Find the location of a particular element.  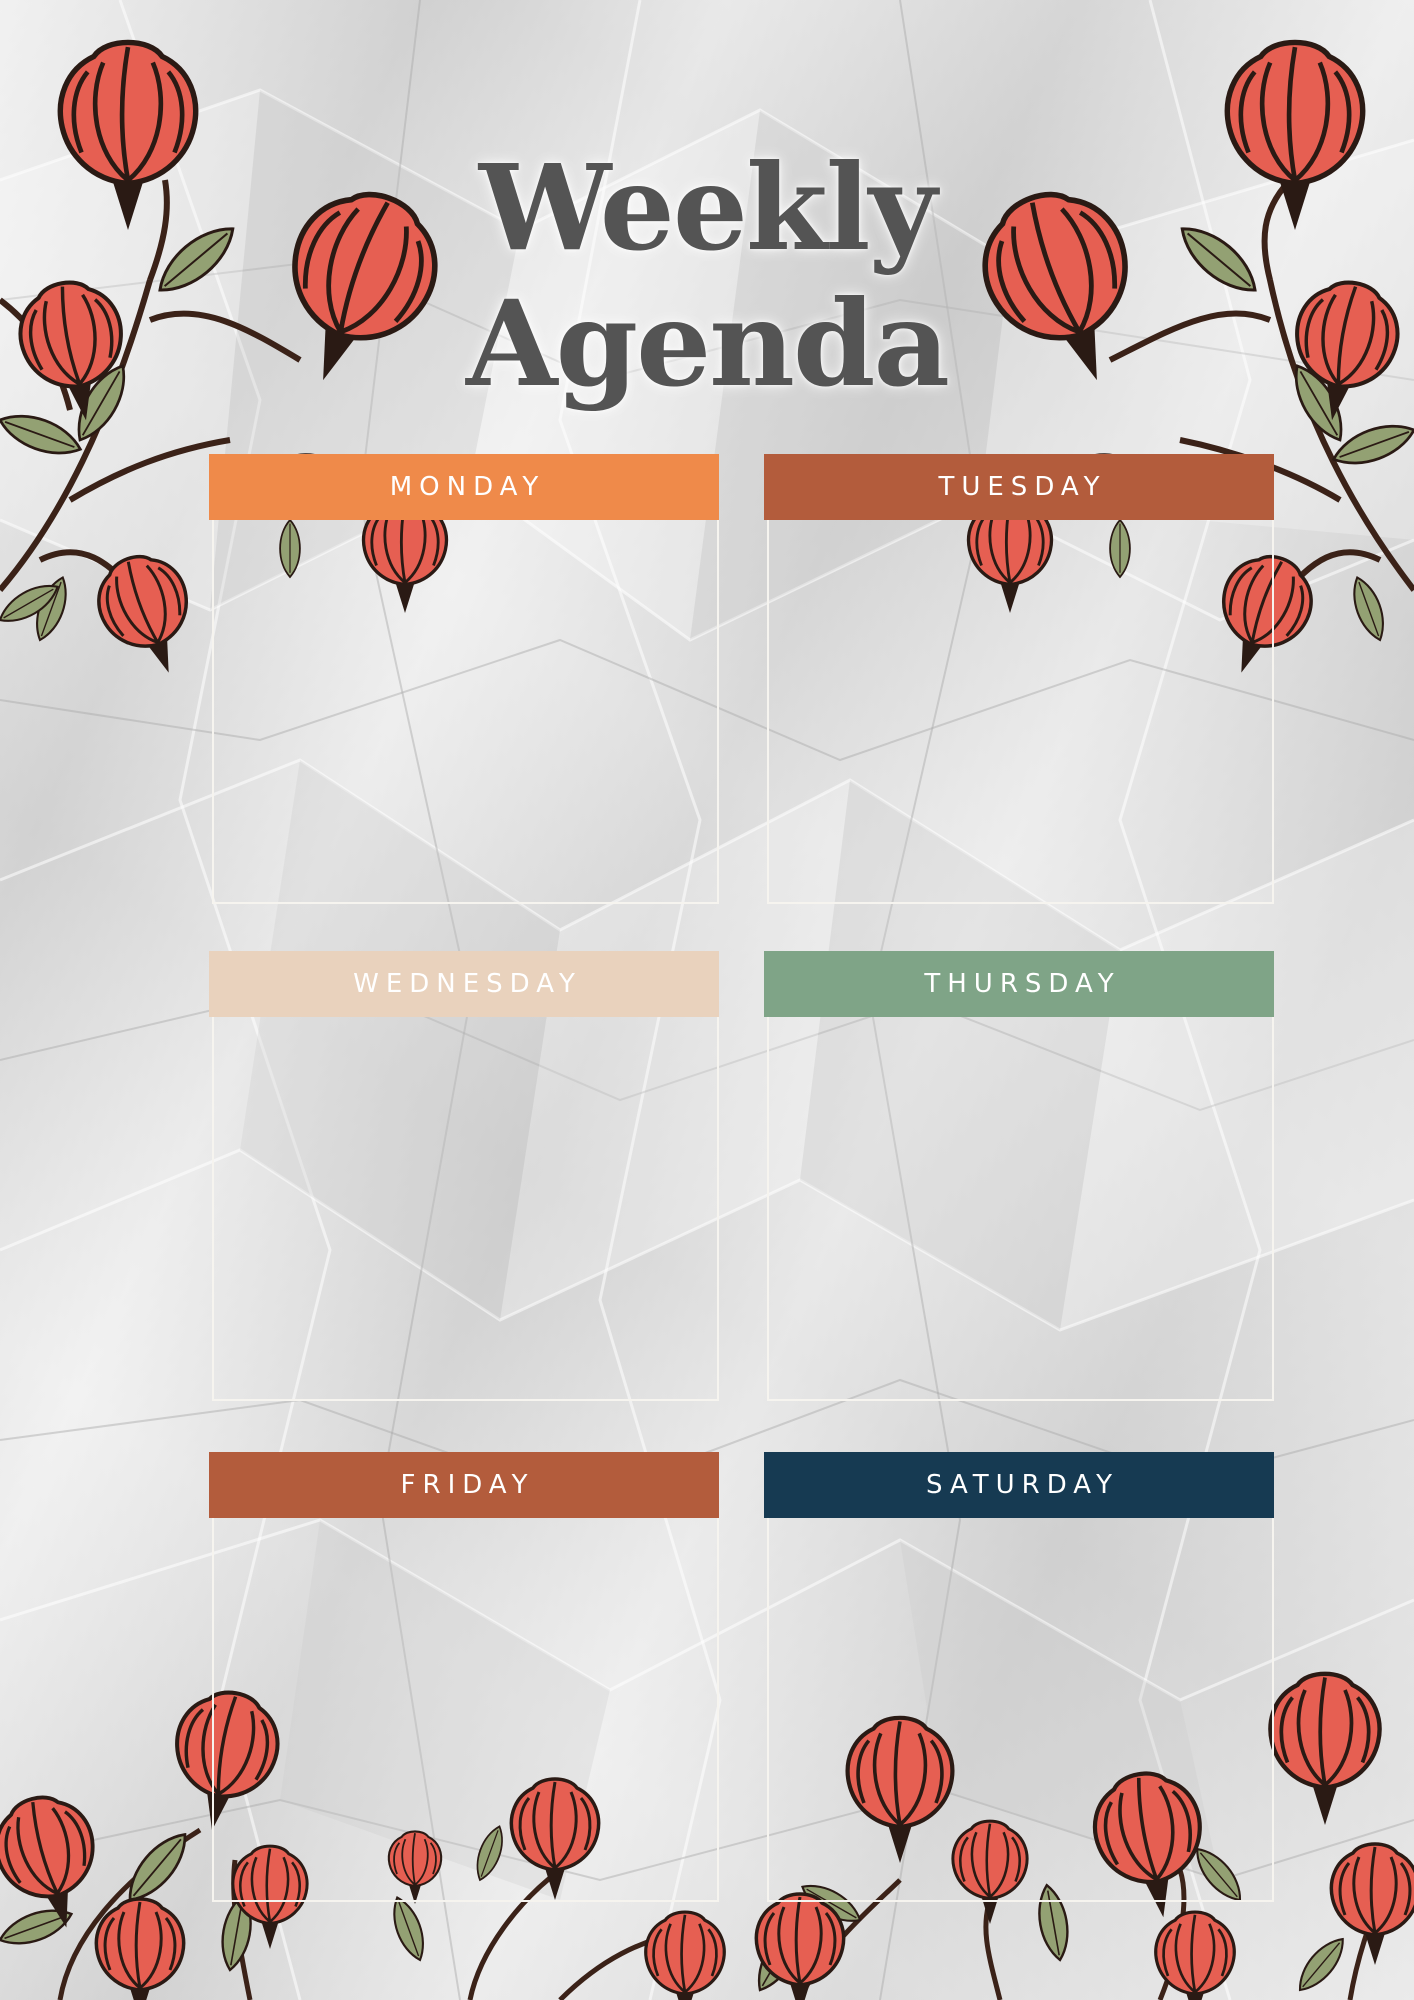

day-box-thursday: THURSDAY is located at coordinates (1019, 1176).